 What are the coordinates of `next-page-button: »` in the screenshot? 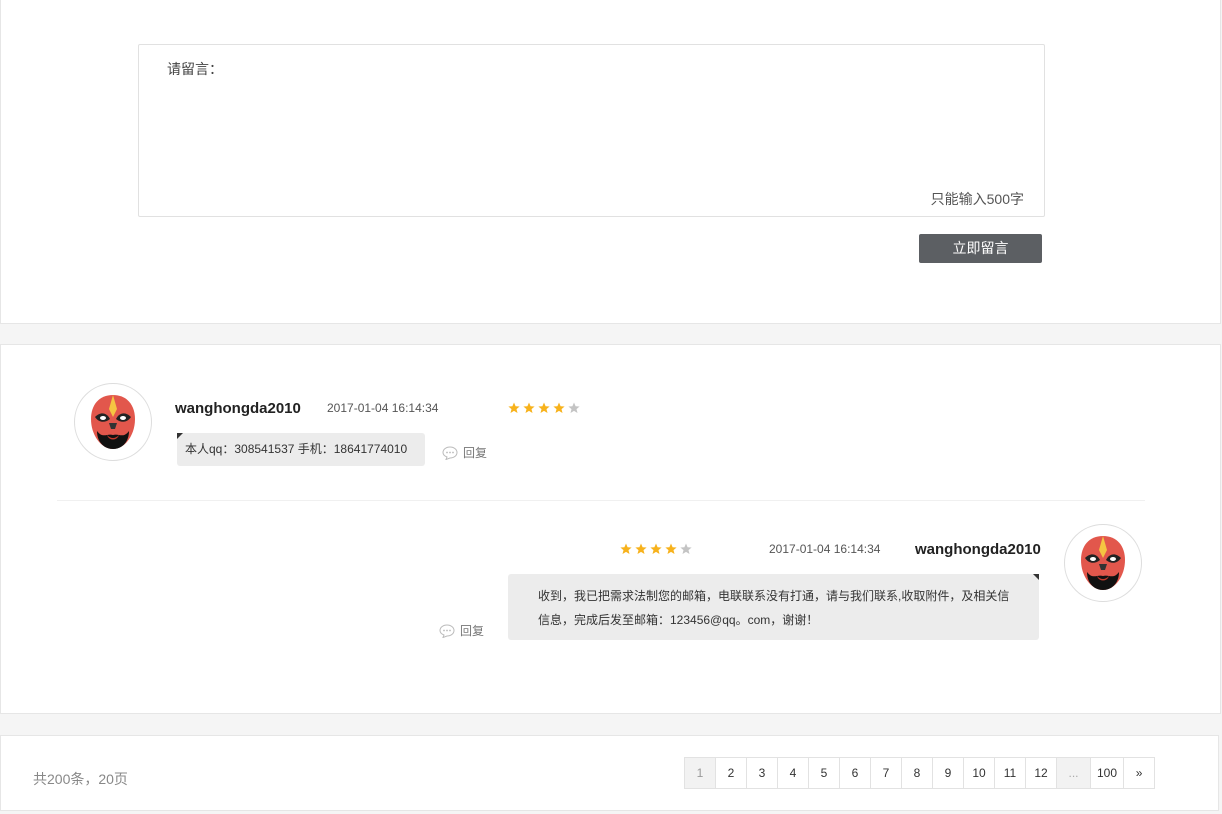 It's located at (1139, 773).